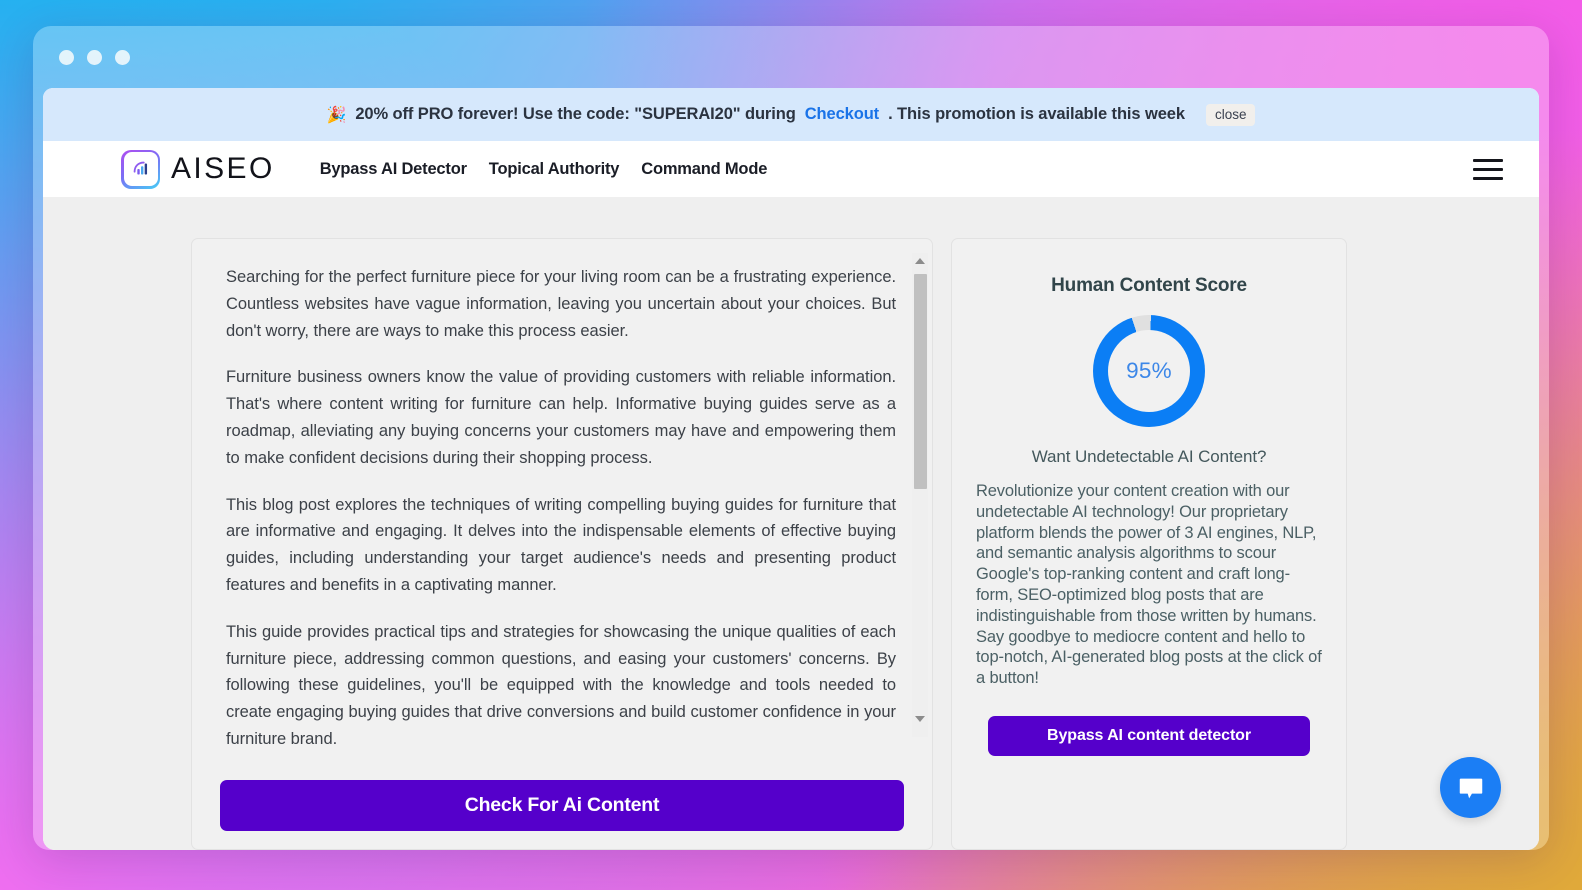  I want to click on scrollbar-thumb, so click(920, 381).